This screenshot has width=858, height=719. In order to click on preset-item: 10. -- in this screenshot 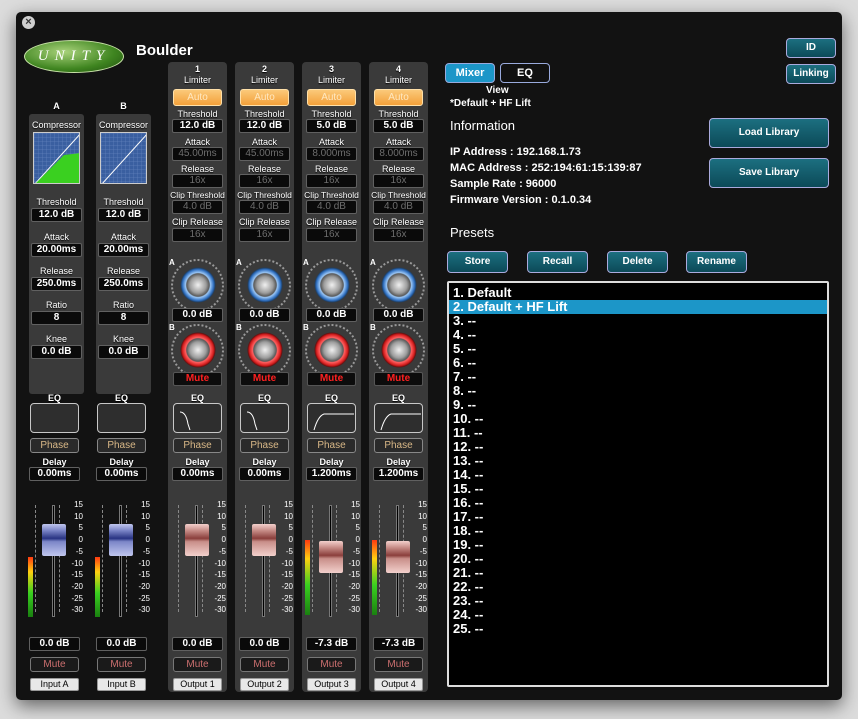, I will do `click(638, 419)`.